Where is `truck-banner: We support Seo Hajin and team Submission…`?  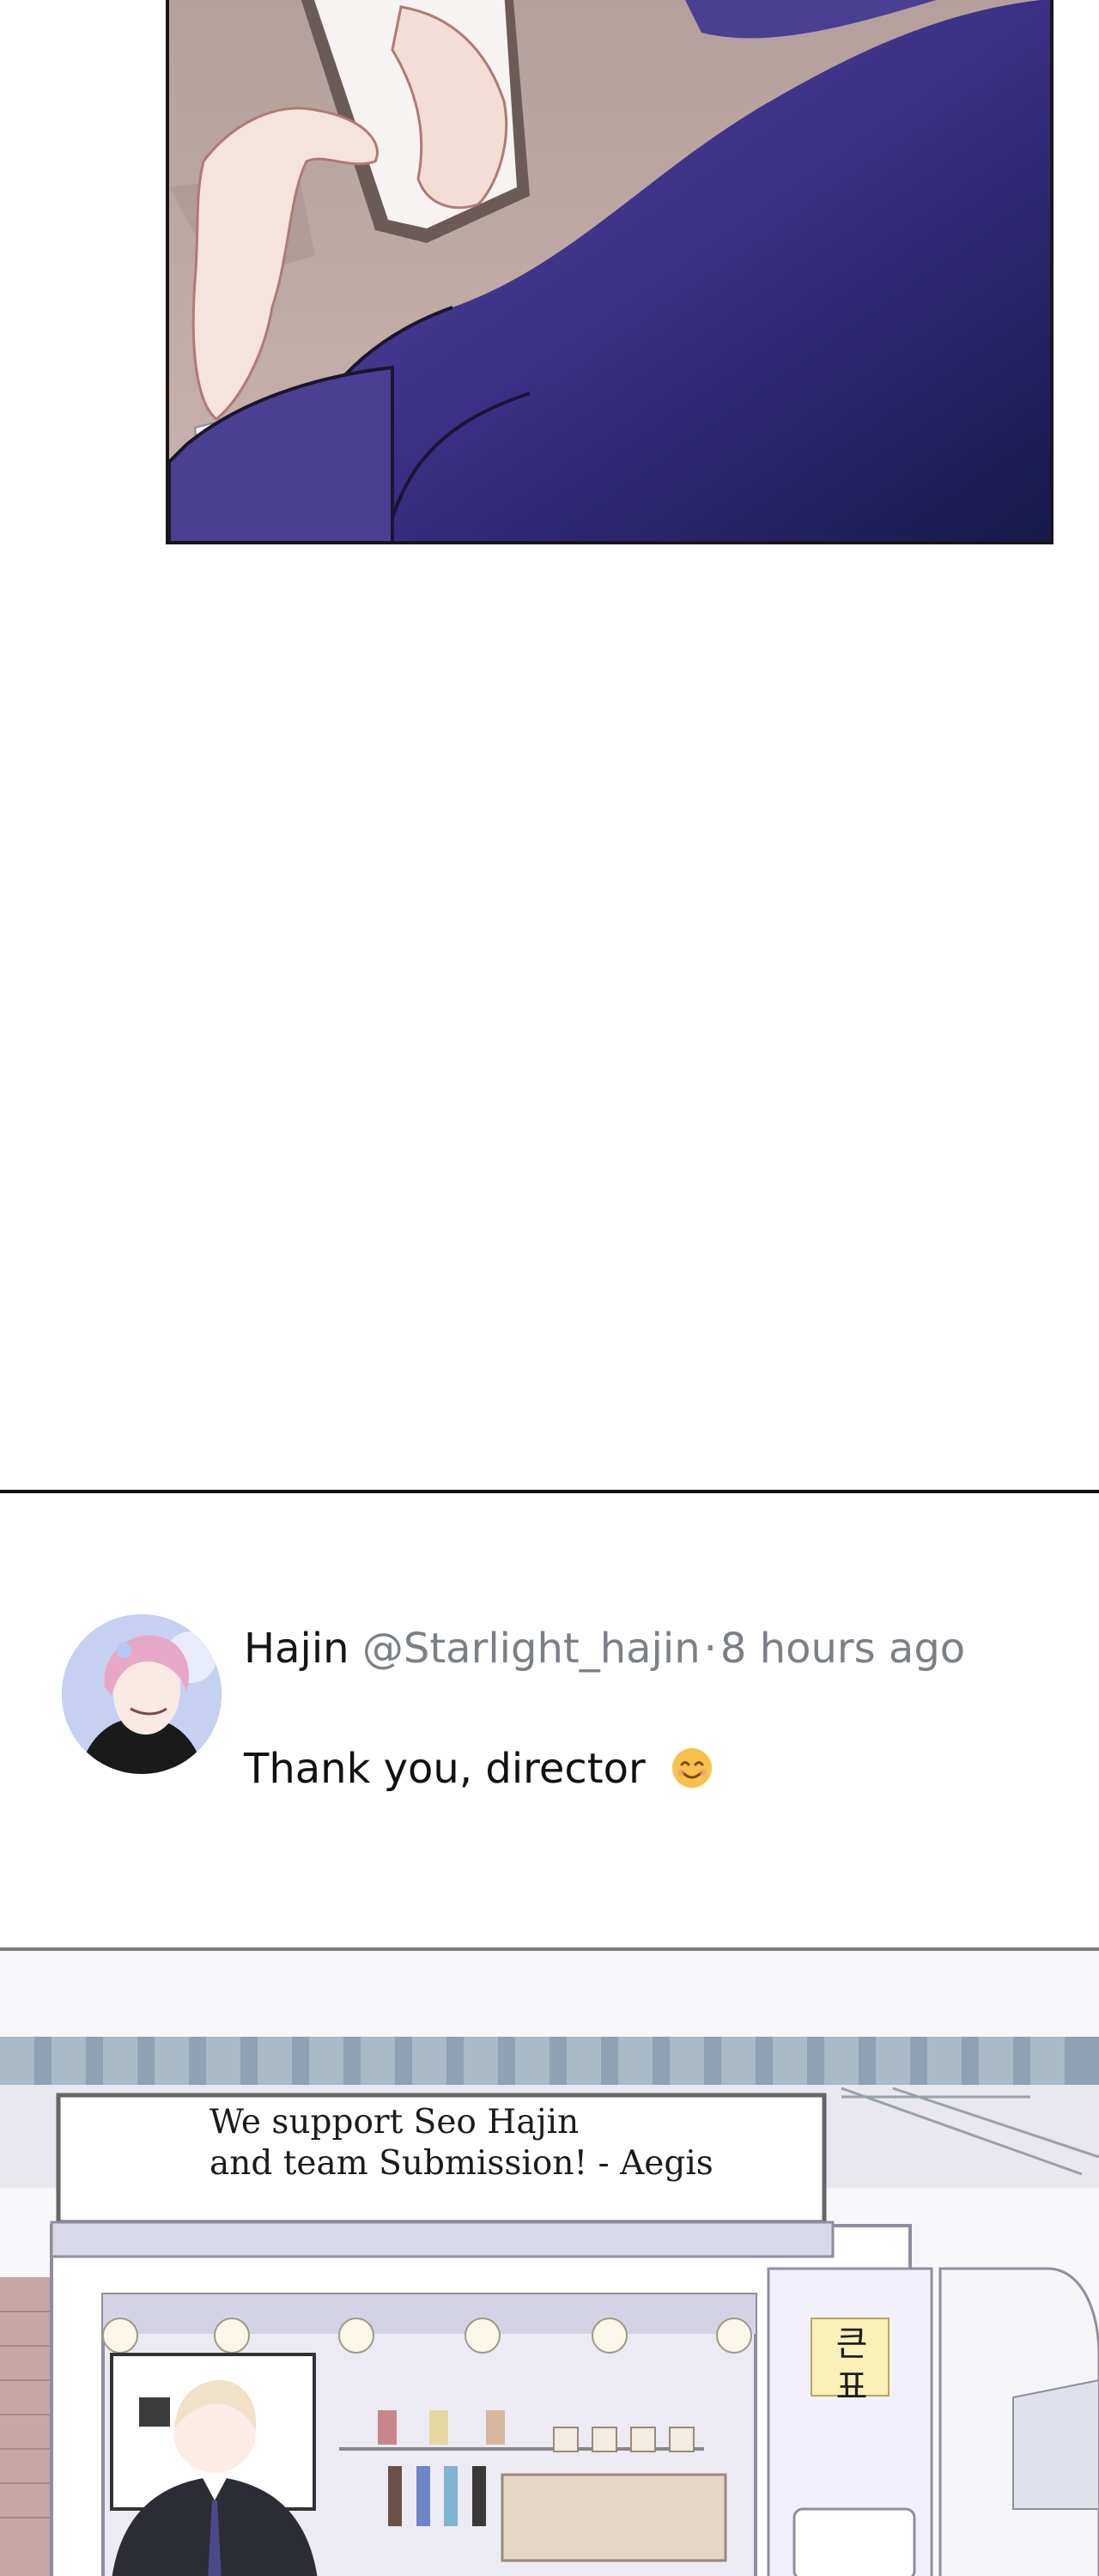 truck-banner: We support Seo Hajin and team Submission… is located at coordinates (461, 2143).